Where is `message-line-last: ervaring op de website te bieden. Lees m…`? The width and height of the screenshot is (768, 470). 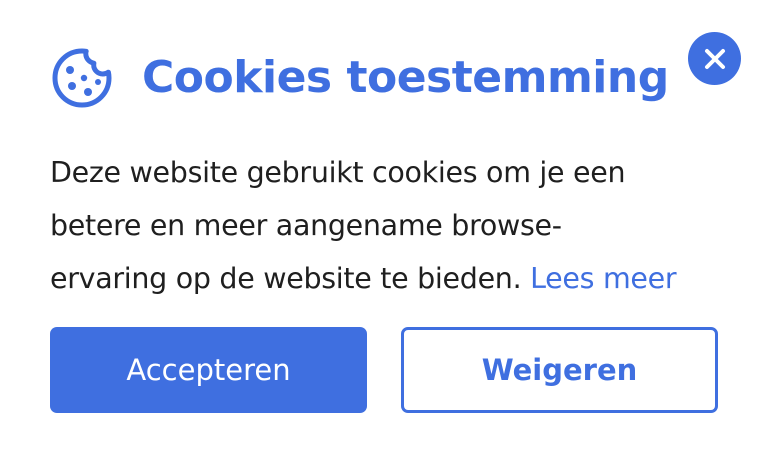 message-line-last: ervaring op de website te bieden. Lees m… is located at coordinates (395, 278).